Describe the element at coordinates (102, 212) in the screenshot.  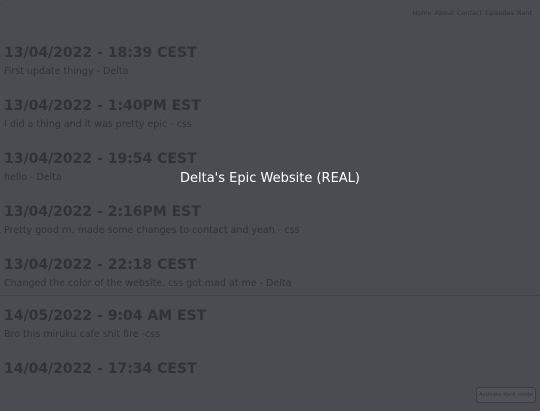
I see `entry-date: 13/04/2022 - 2:16PM EST` at that location.